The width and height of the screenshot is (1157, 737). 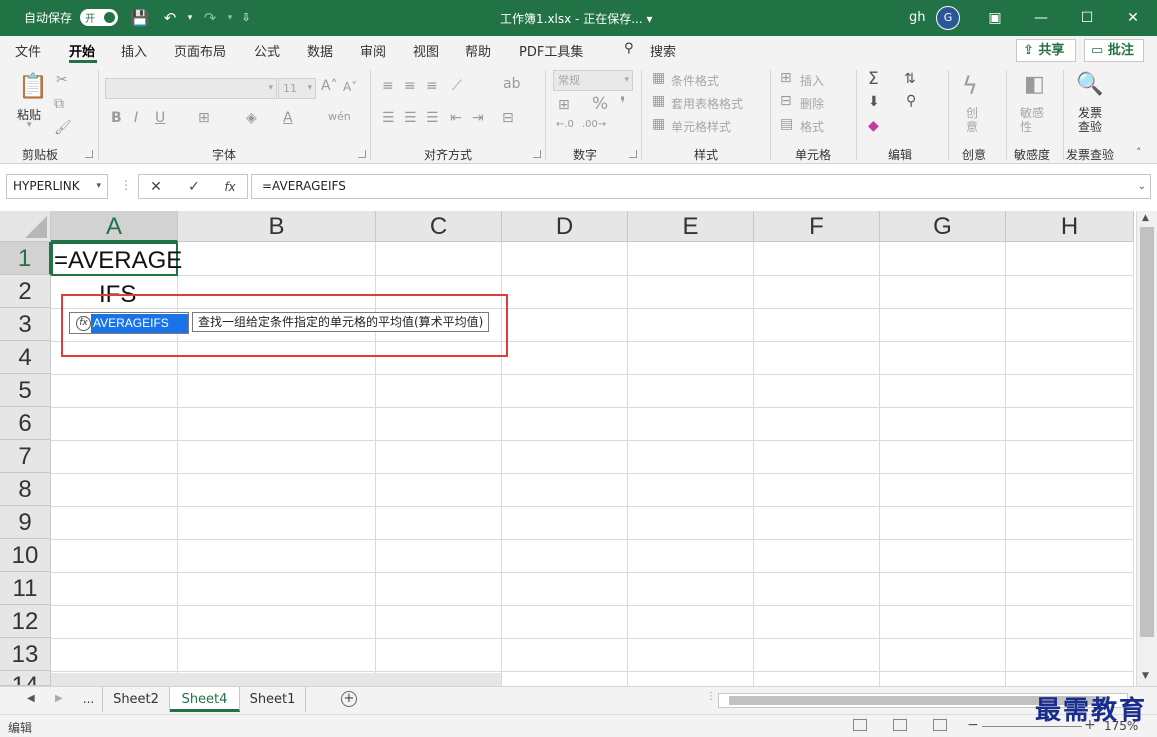 What do you see at coordinates (551, 50) in the screenshot?
I see `tab-pdf-tools: PDF工具集` at bounding box center [551, 50].